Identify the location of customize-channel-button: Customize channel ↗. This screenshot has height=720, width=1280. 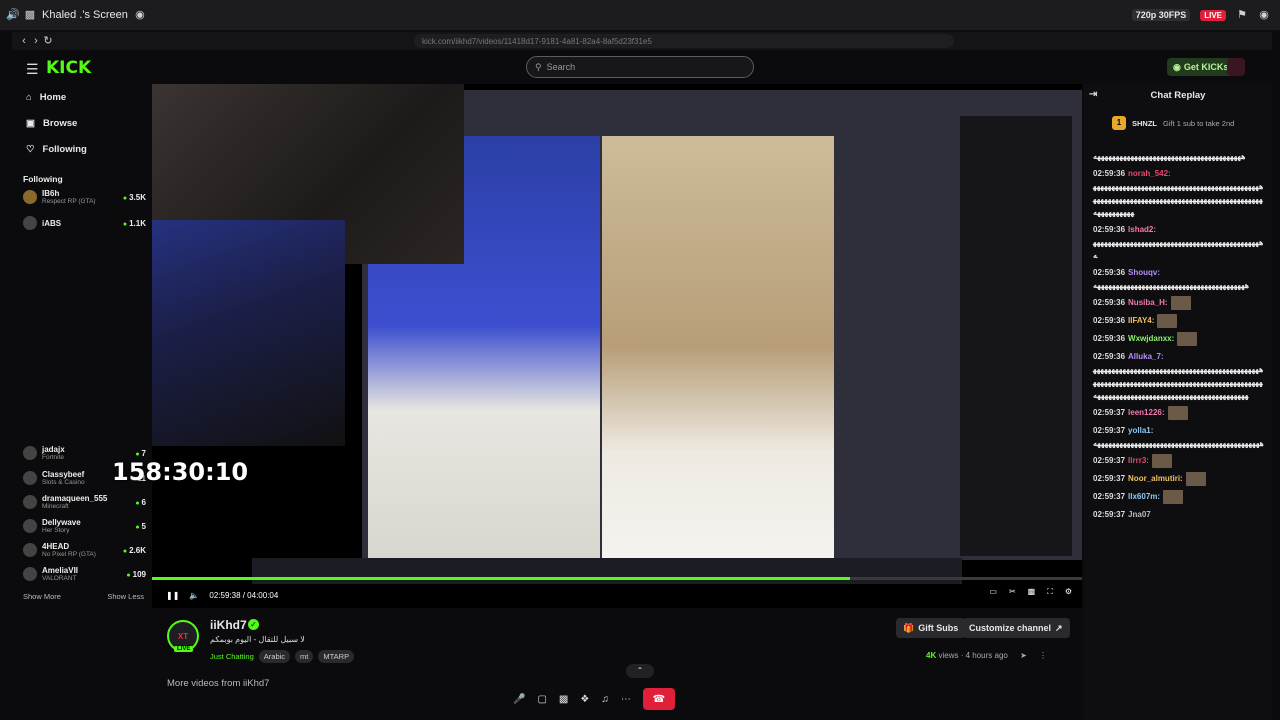
(1016, 628).